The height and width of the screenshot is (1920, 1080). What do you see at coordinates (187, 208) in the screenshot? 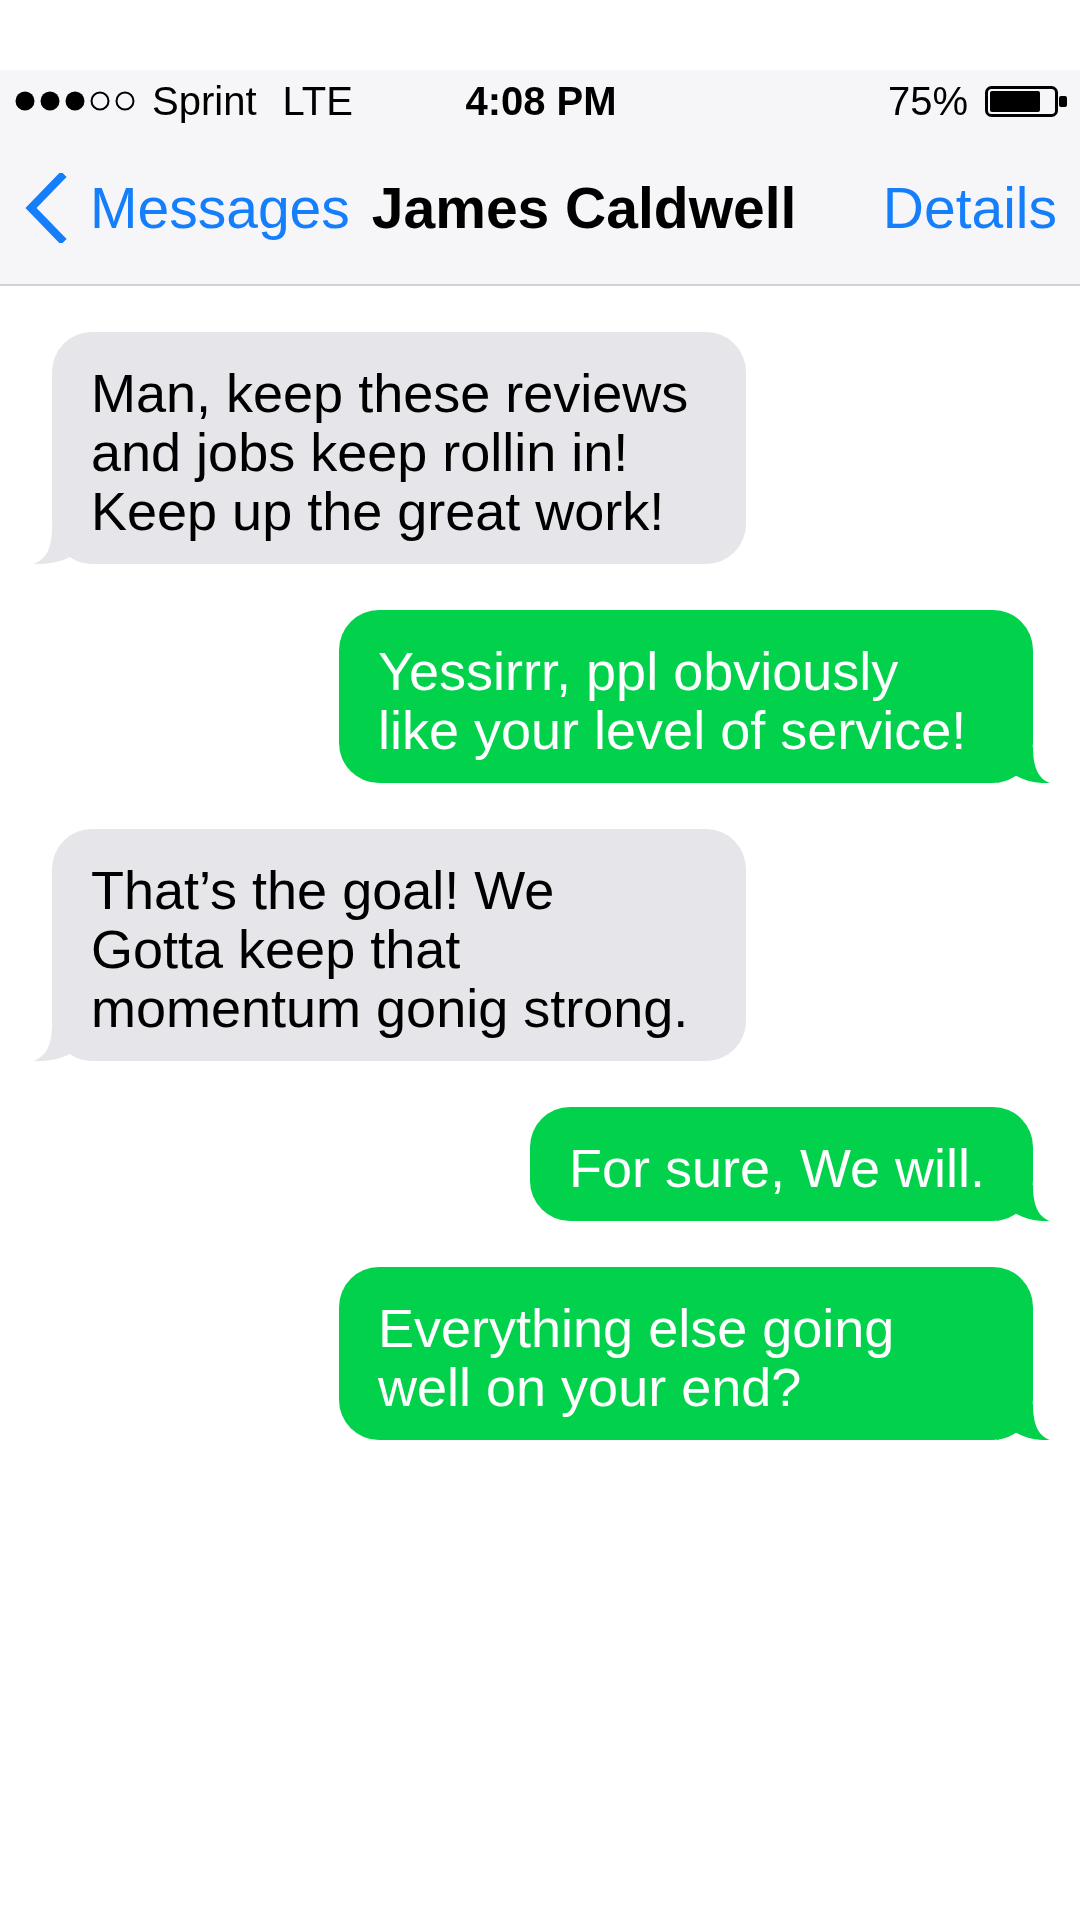
I see `back-button: Messages` at bounding box center [187, 208].